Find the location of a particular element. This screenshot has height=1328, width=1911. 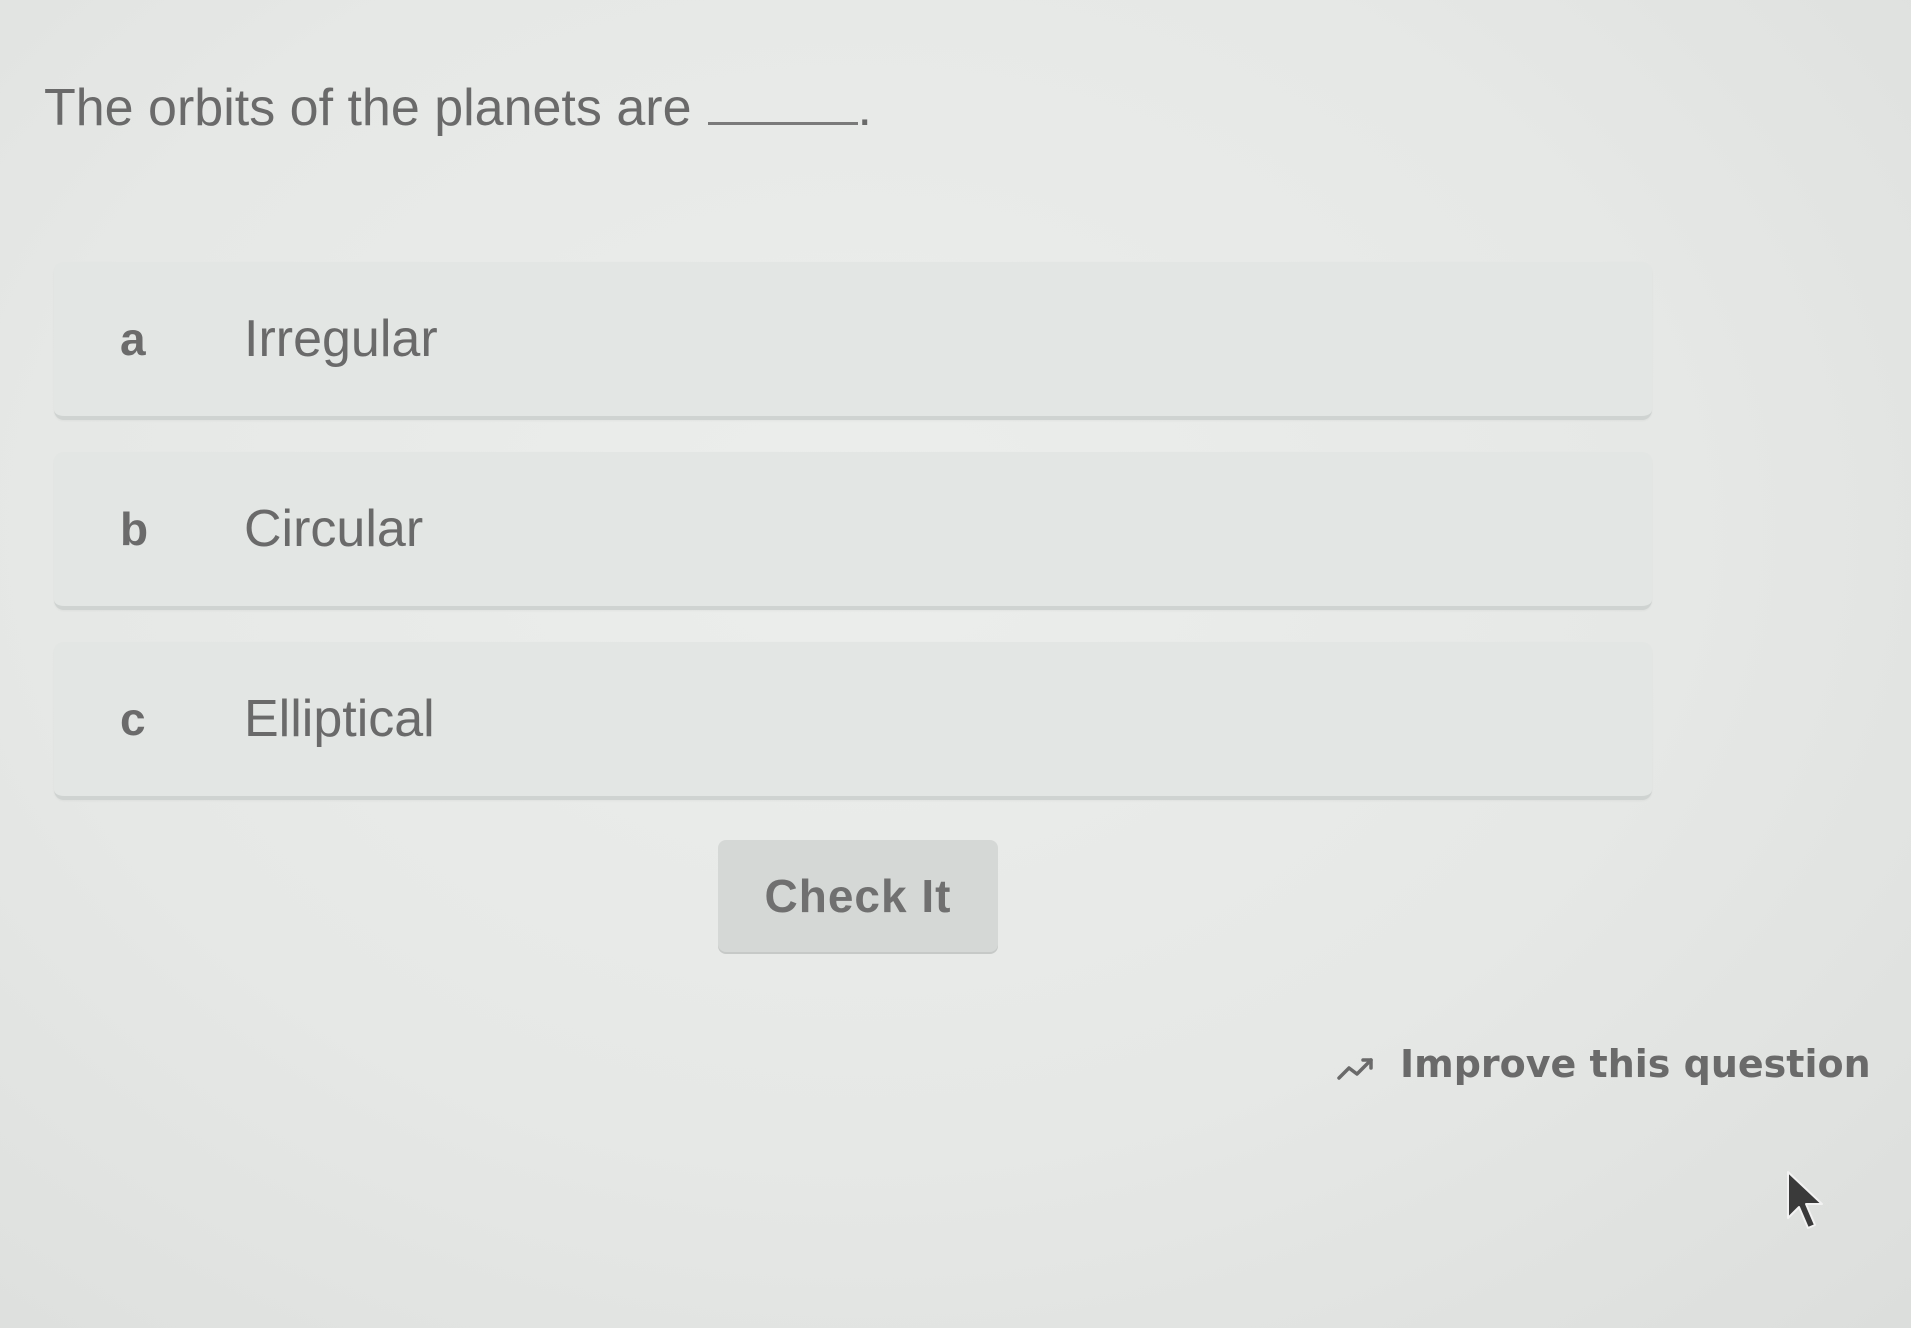

mouse-pointer-icon is located at coordinates (1806, 1201).